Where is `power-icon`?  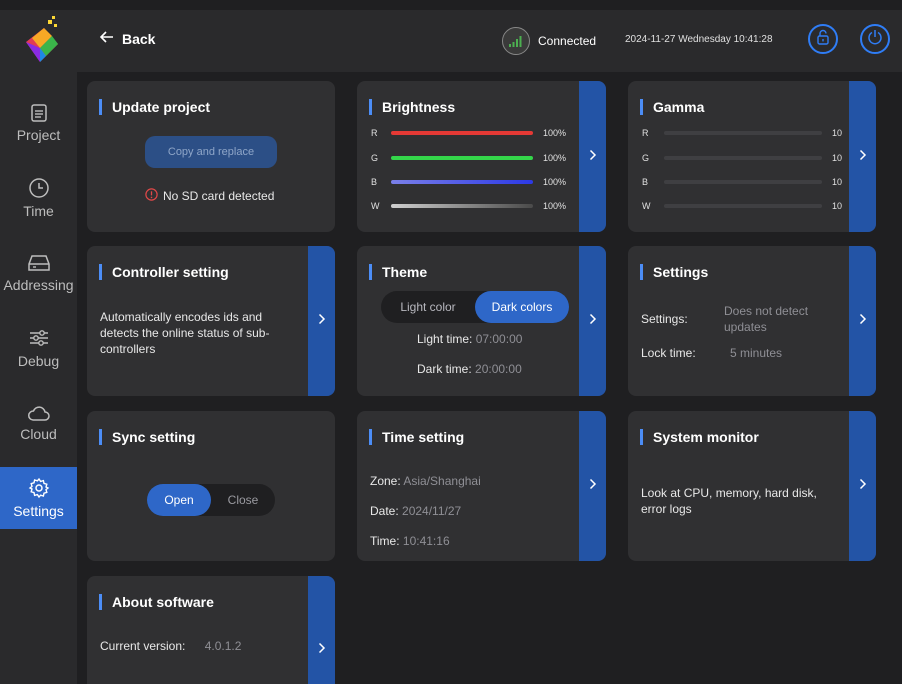 power-icon is located at coordinates (875, 39).